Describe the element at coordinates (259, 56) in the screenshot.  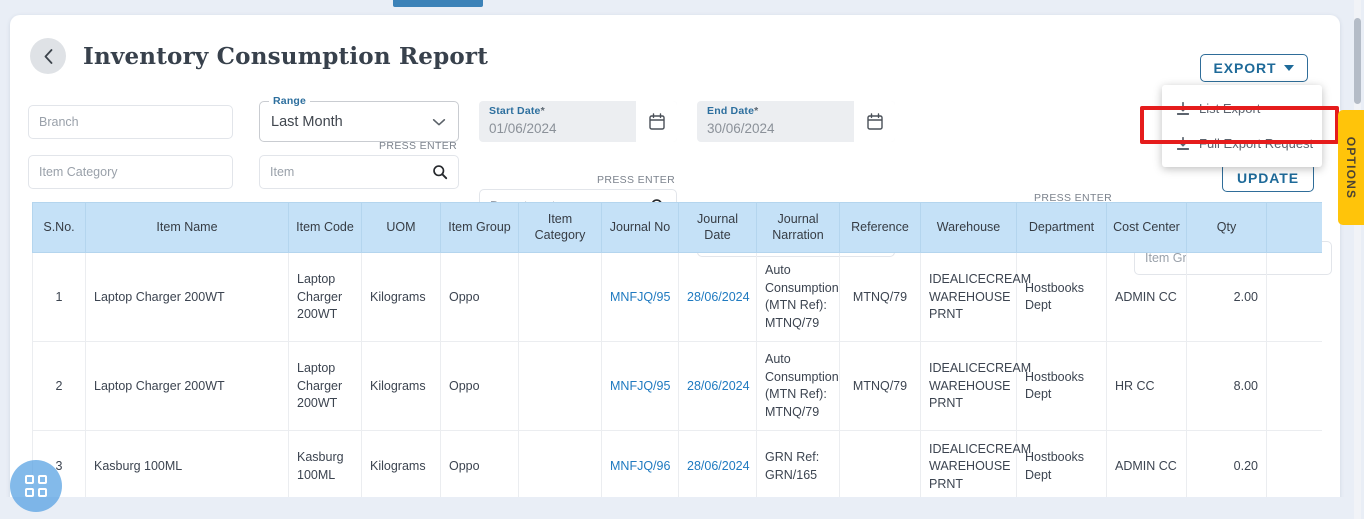
I see `page-header: Inventory Consumption Report` at that location.